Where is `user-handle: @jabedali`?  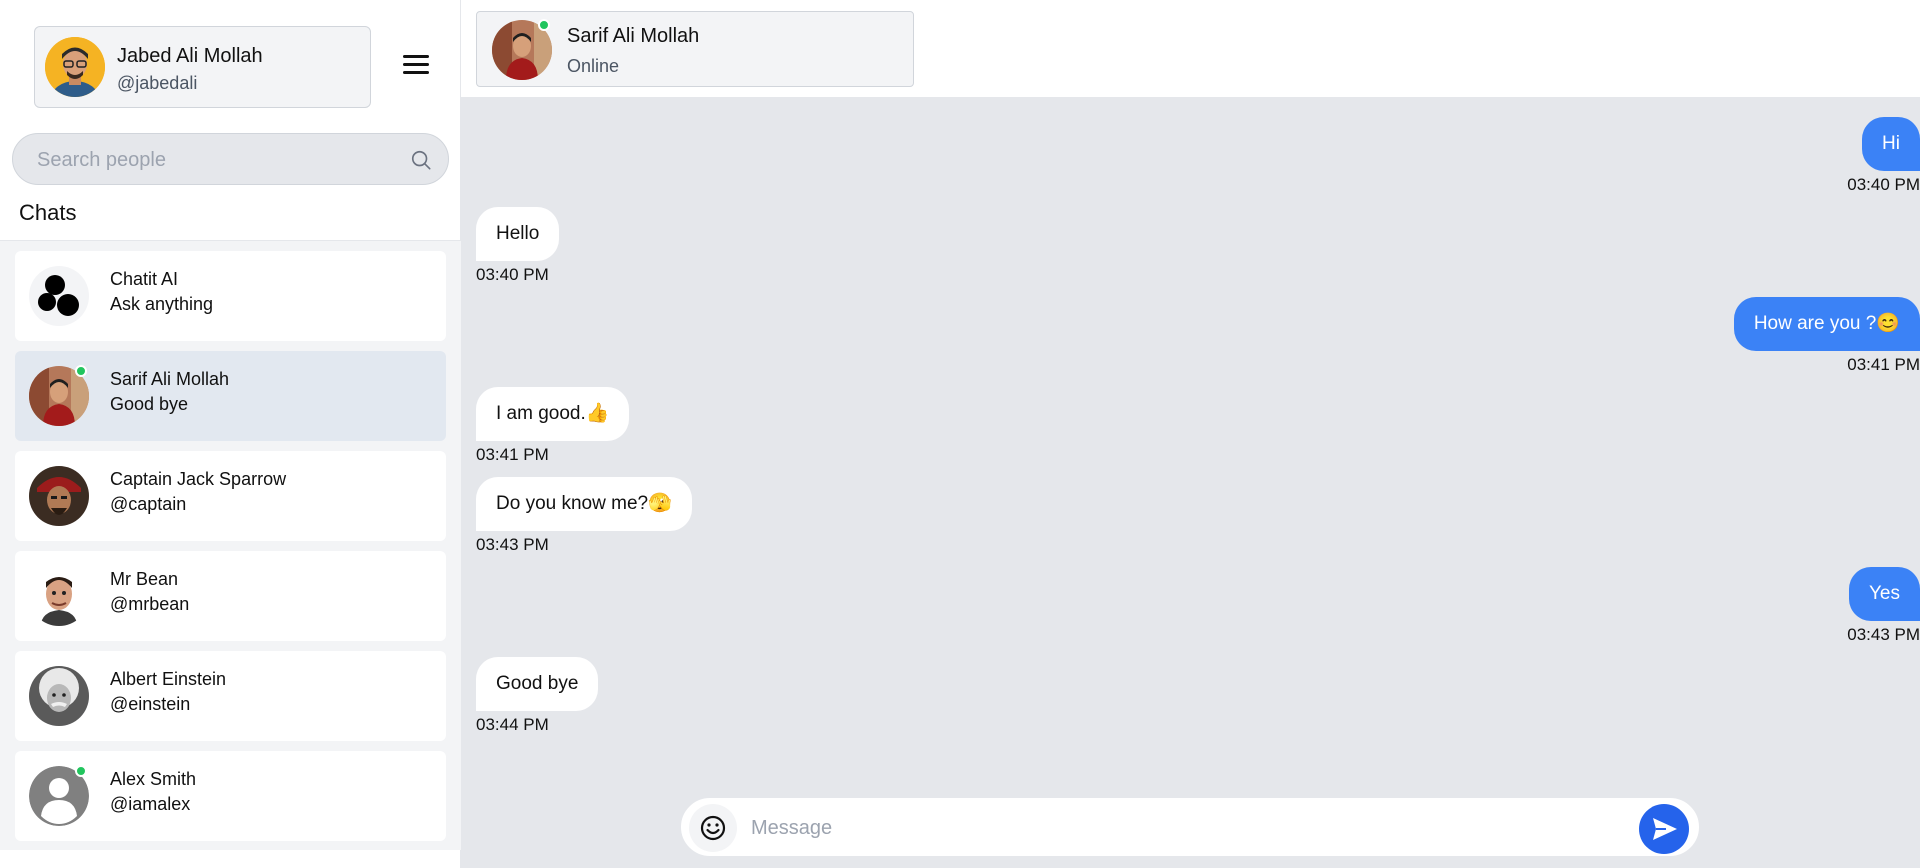 user-handle: @jabedali is located at coordinates (157, 83).